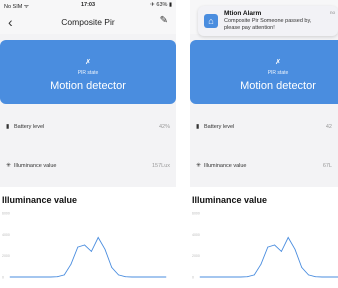  What do you see at coordinates (161, 5) in the screenshot?
I see `battery-status: ✈ 63% ▮` at bounding box center [161, 5].